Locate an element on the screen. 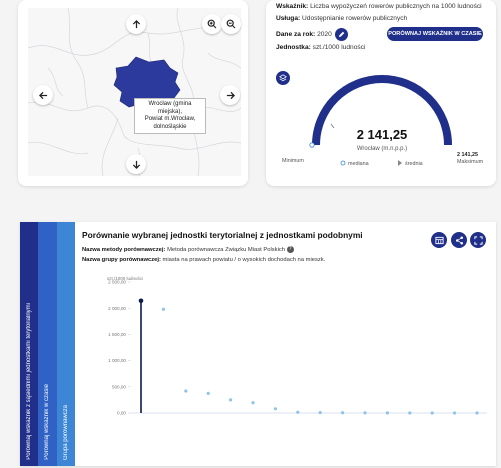 Image resolution: width=501 pixels, height=468 pixels. fullscreen-button is located at coordinates (478, 240).